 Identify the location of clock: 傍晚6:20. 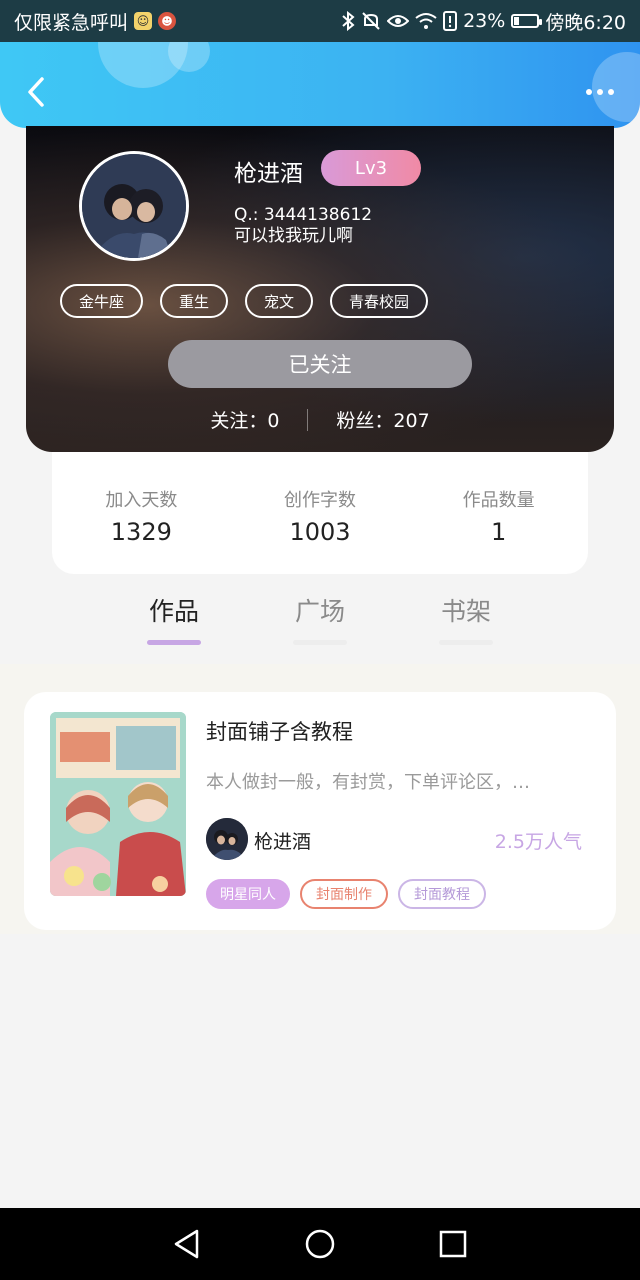
(585, 22).